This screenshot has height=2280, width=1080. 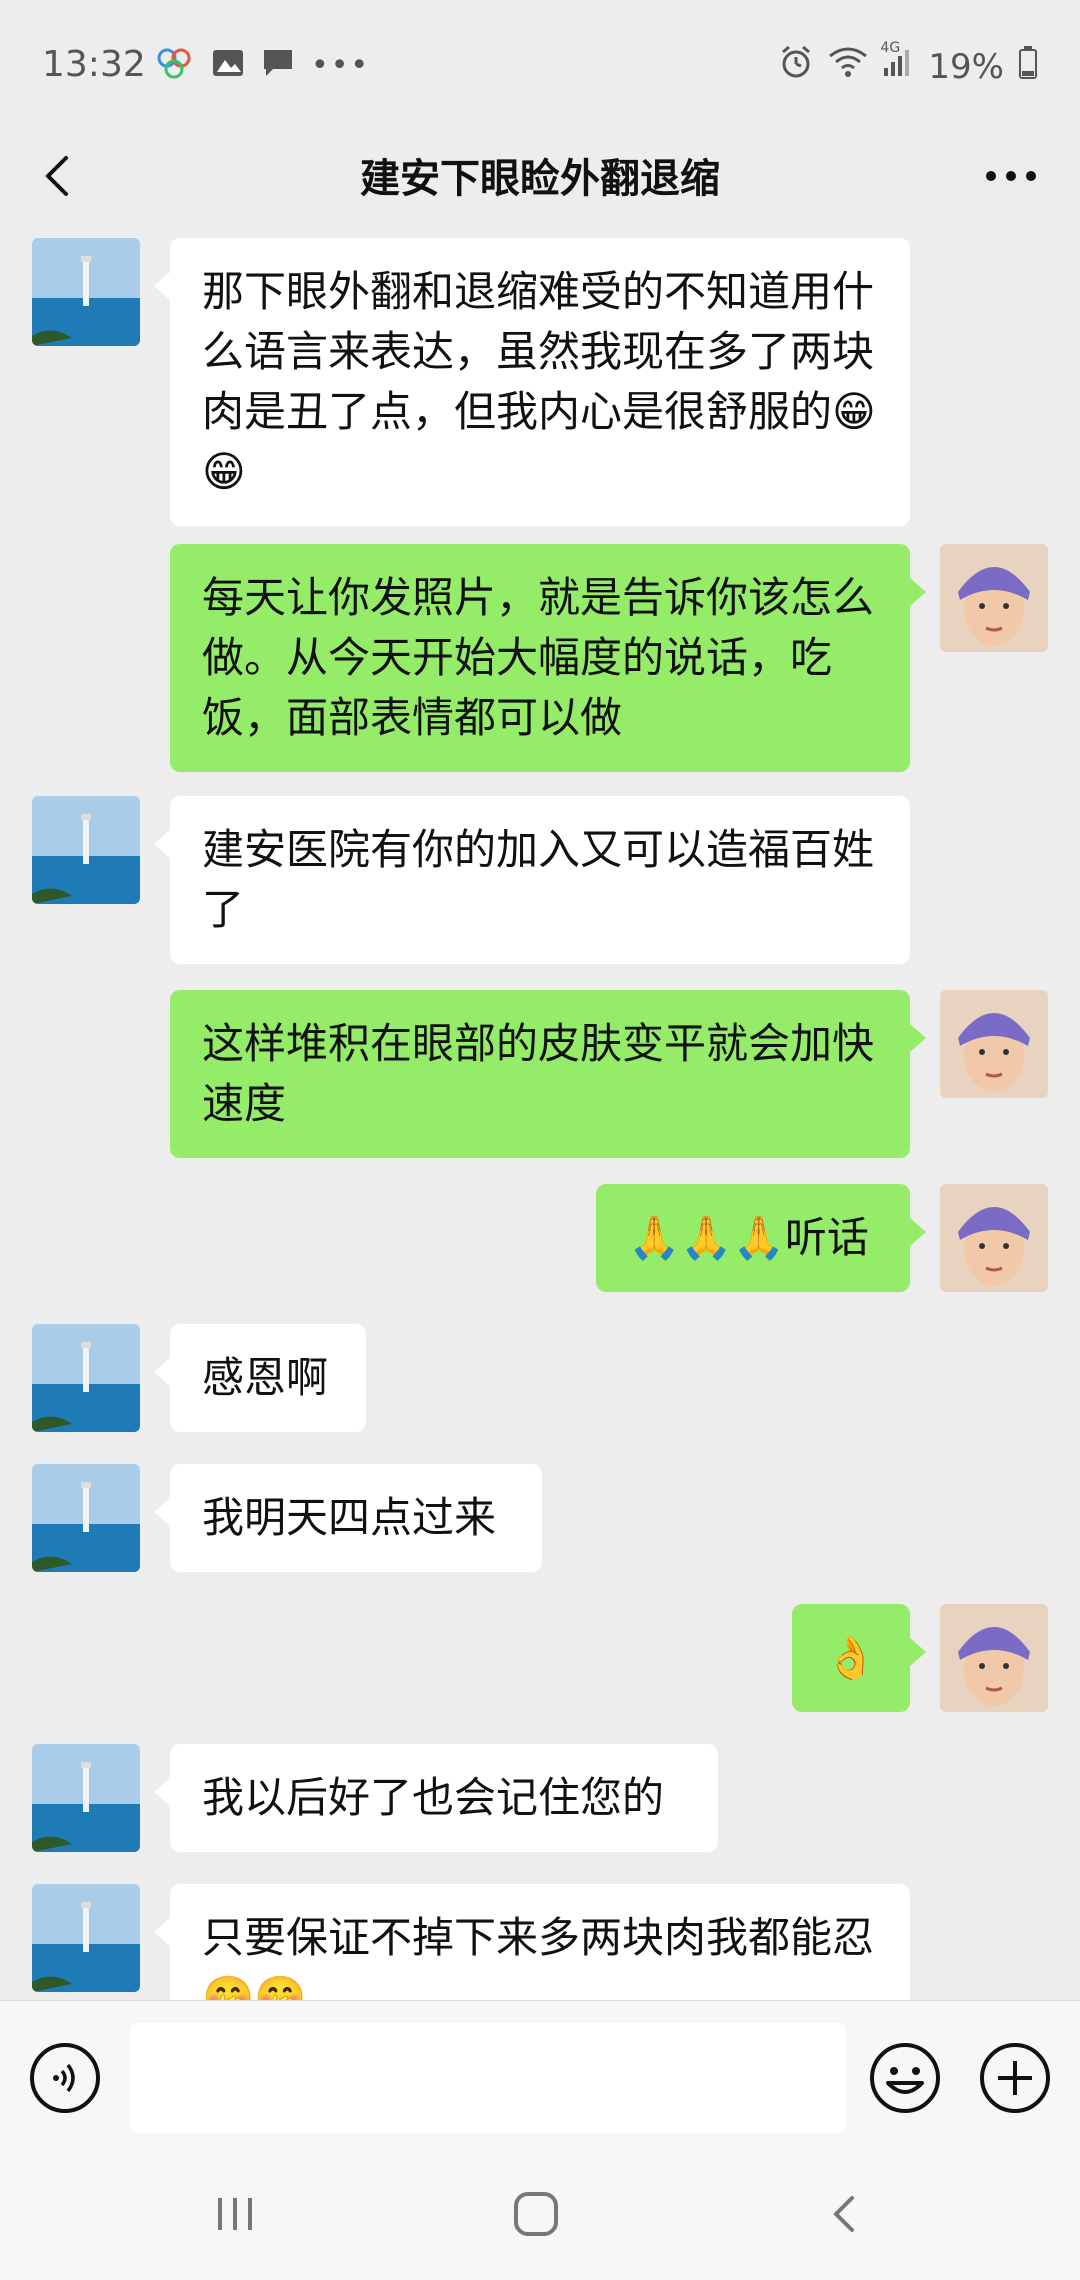 What do you see at coordinates (897, 63) in the screenshot?
I see `signal-icon: 4G` at bounding box center [897, 63].